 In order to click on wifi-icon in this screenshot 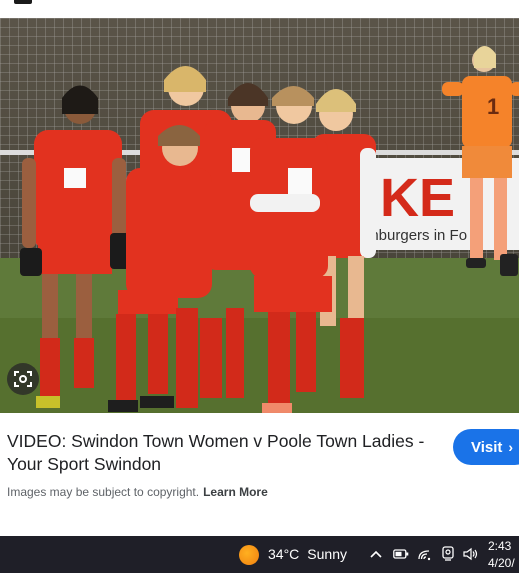, I will do `click(425, 554)`.